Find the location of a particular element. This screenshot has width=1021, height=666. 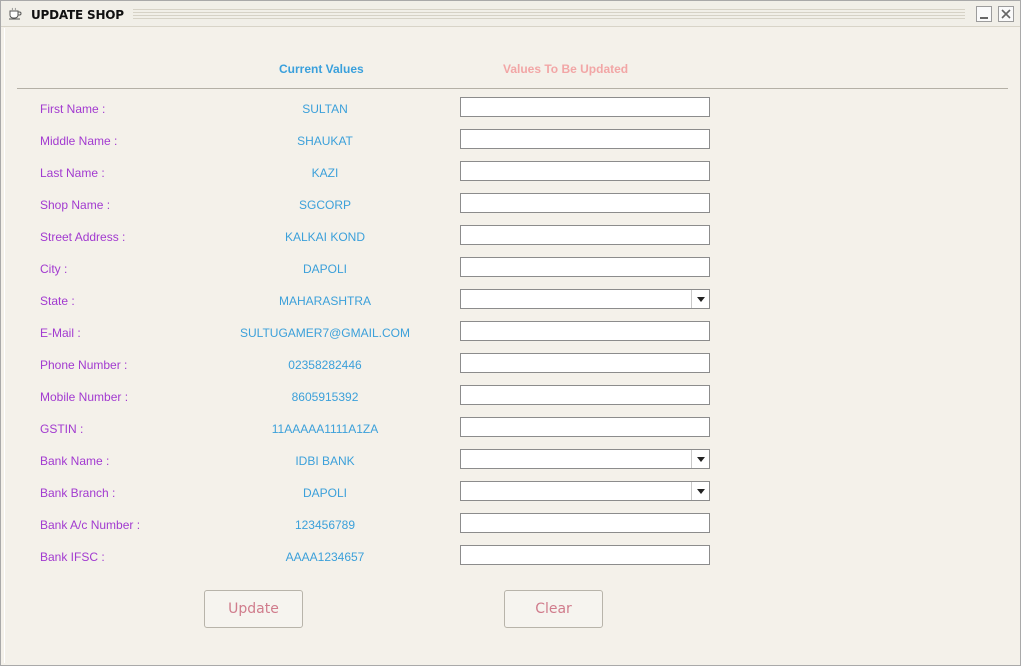

title-bar: UPDATE SHOP is located at coordinates (510, 14).